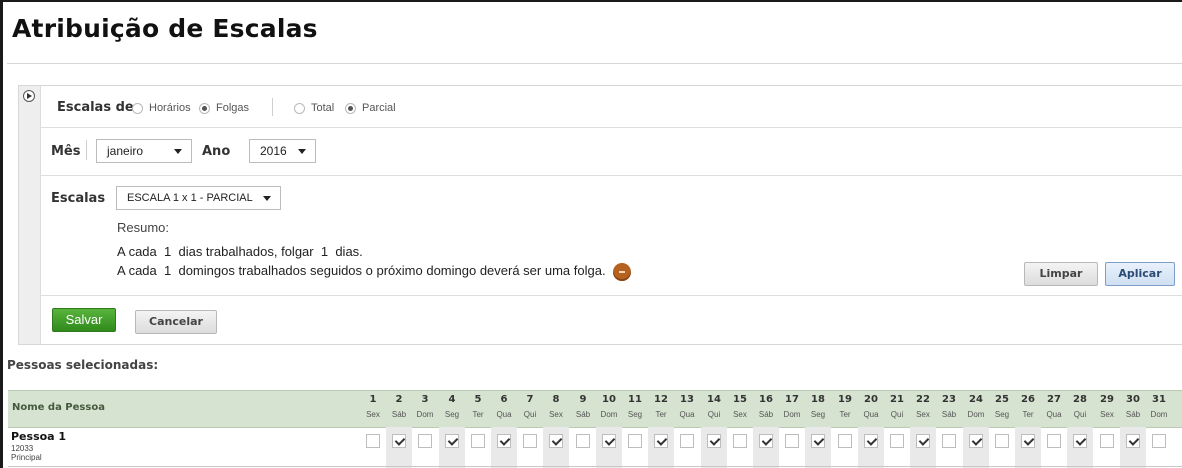 Image resolution: width=1182 pixels, height=468 pixels. What do you see at coordinates (84, 320) in the screenshot?
I see `salvar-button: Salvar` at bounding box center [84, 320].